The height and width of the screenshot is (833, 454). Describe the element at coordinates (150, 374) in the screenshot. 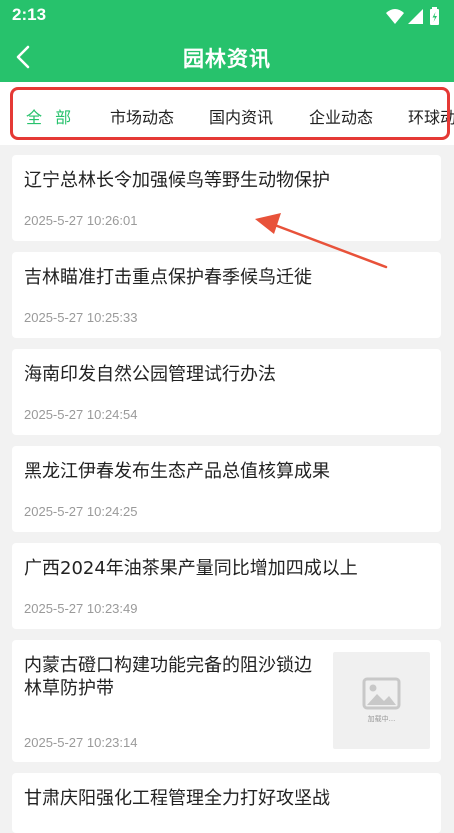

I see `article-title: 海南印发自然公园管理试行办法` at that location.